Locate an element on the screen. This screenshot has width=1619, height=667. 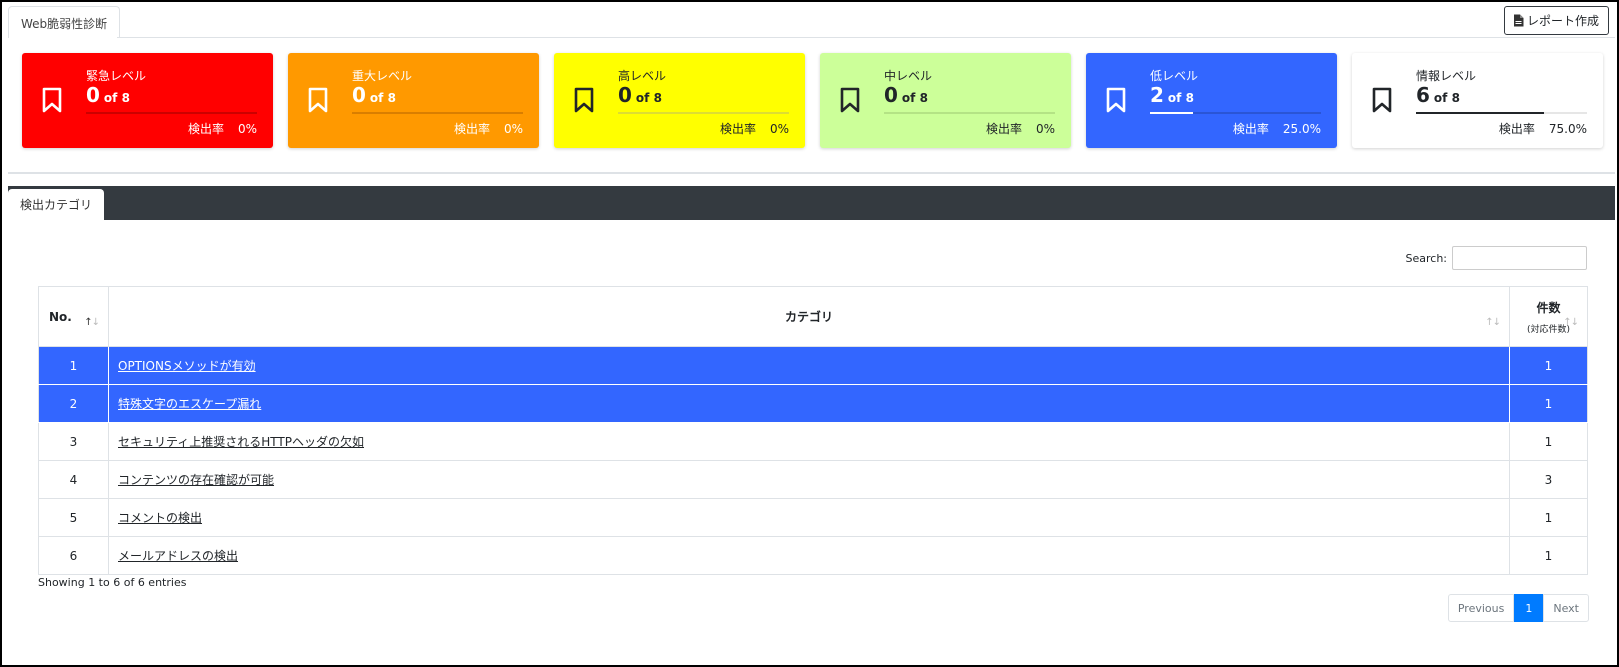
search-label: Search: is located at coordinates (1426, 258).